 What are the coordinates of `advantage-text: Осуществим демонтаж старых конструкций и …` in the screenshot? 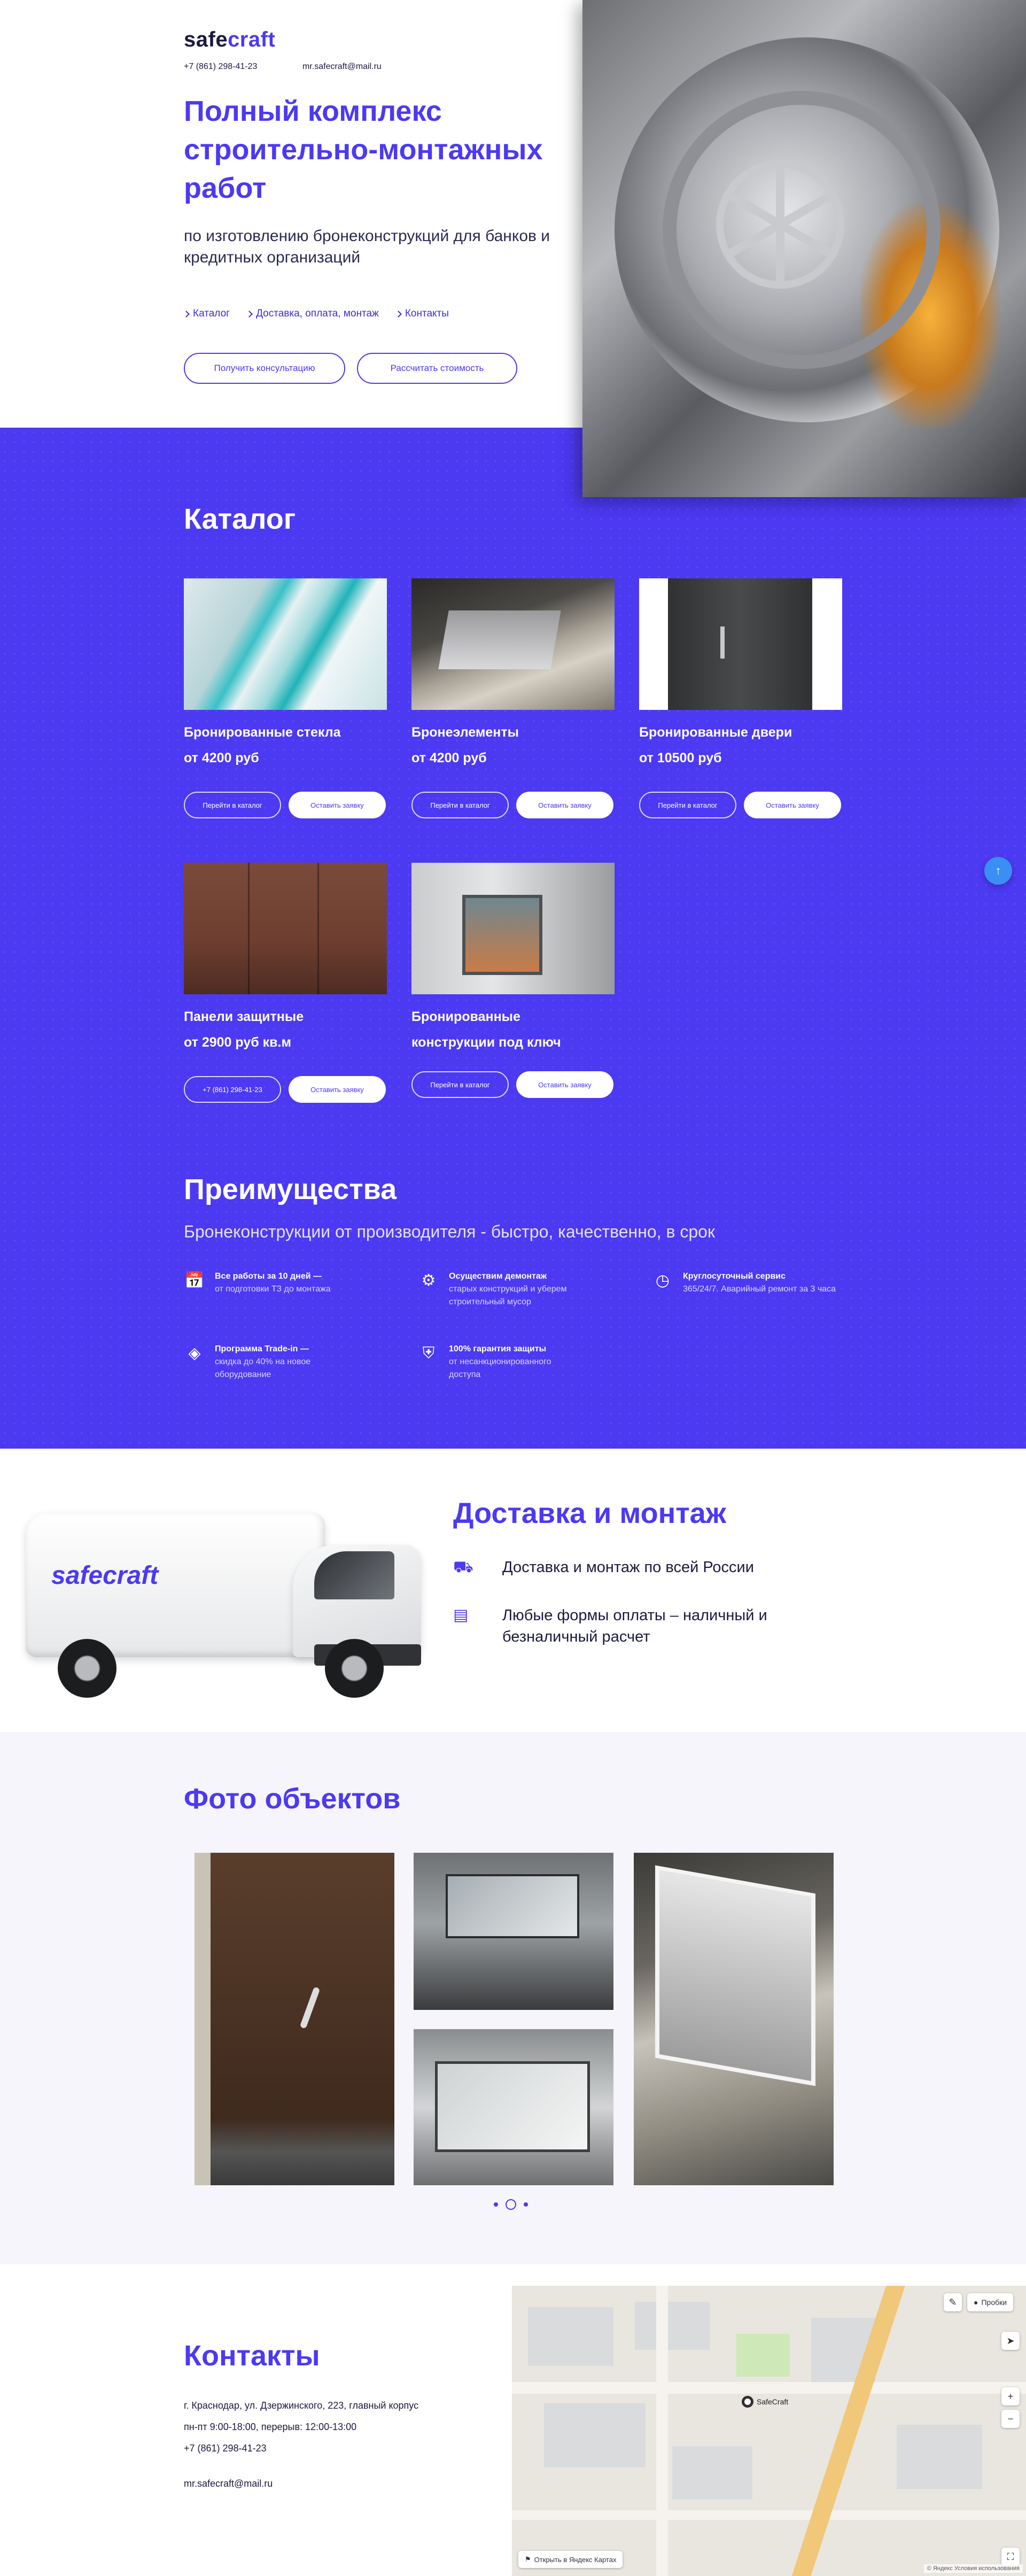 It's located at (526, 1289).